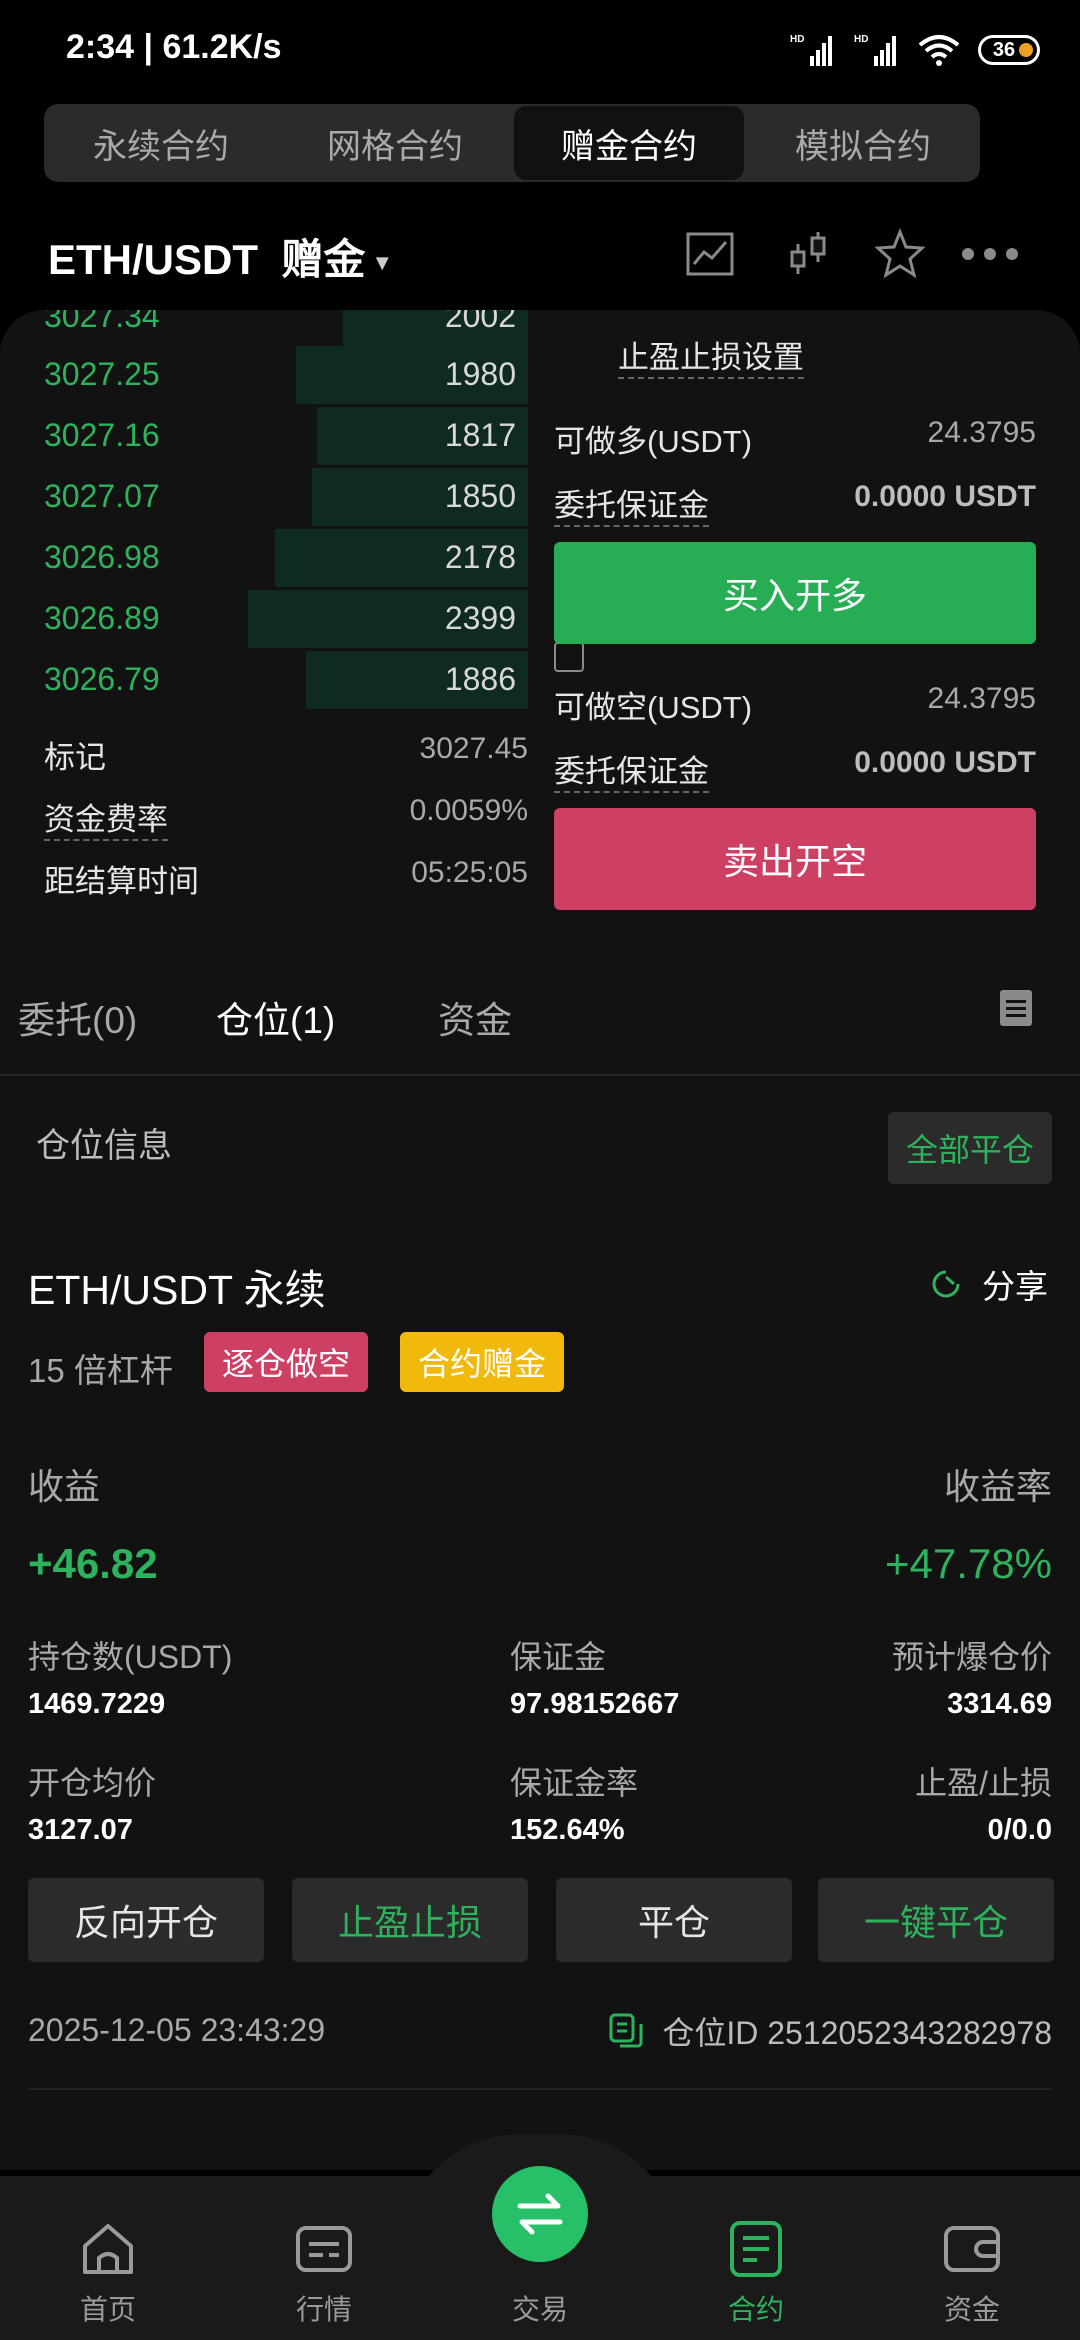 This screenshot has height=2340, width=1080. What do you see at coordinates (795, 859) in the screenshot?
I see `sell-short-button: 卖出开空` at bounding box center [795, 859].